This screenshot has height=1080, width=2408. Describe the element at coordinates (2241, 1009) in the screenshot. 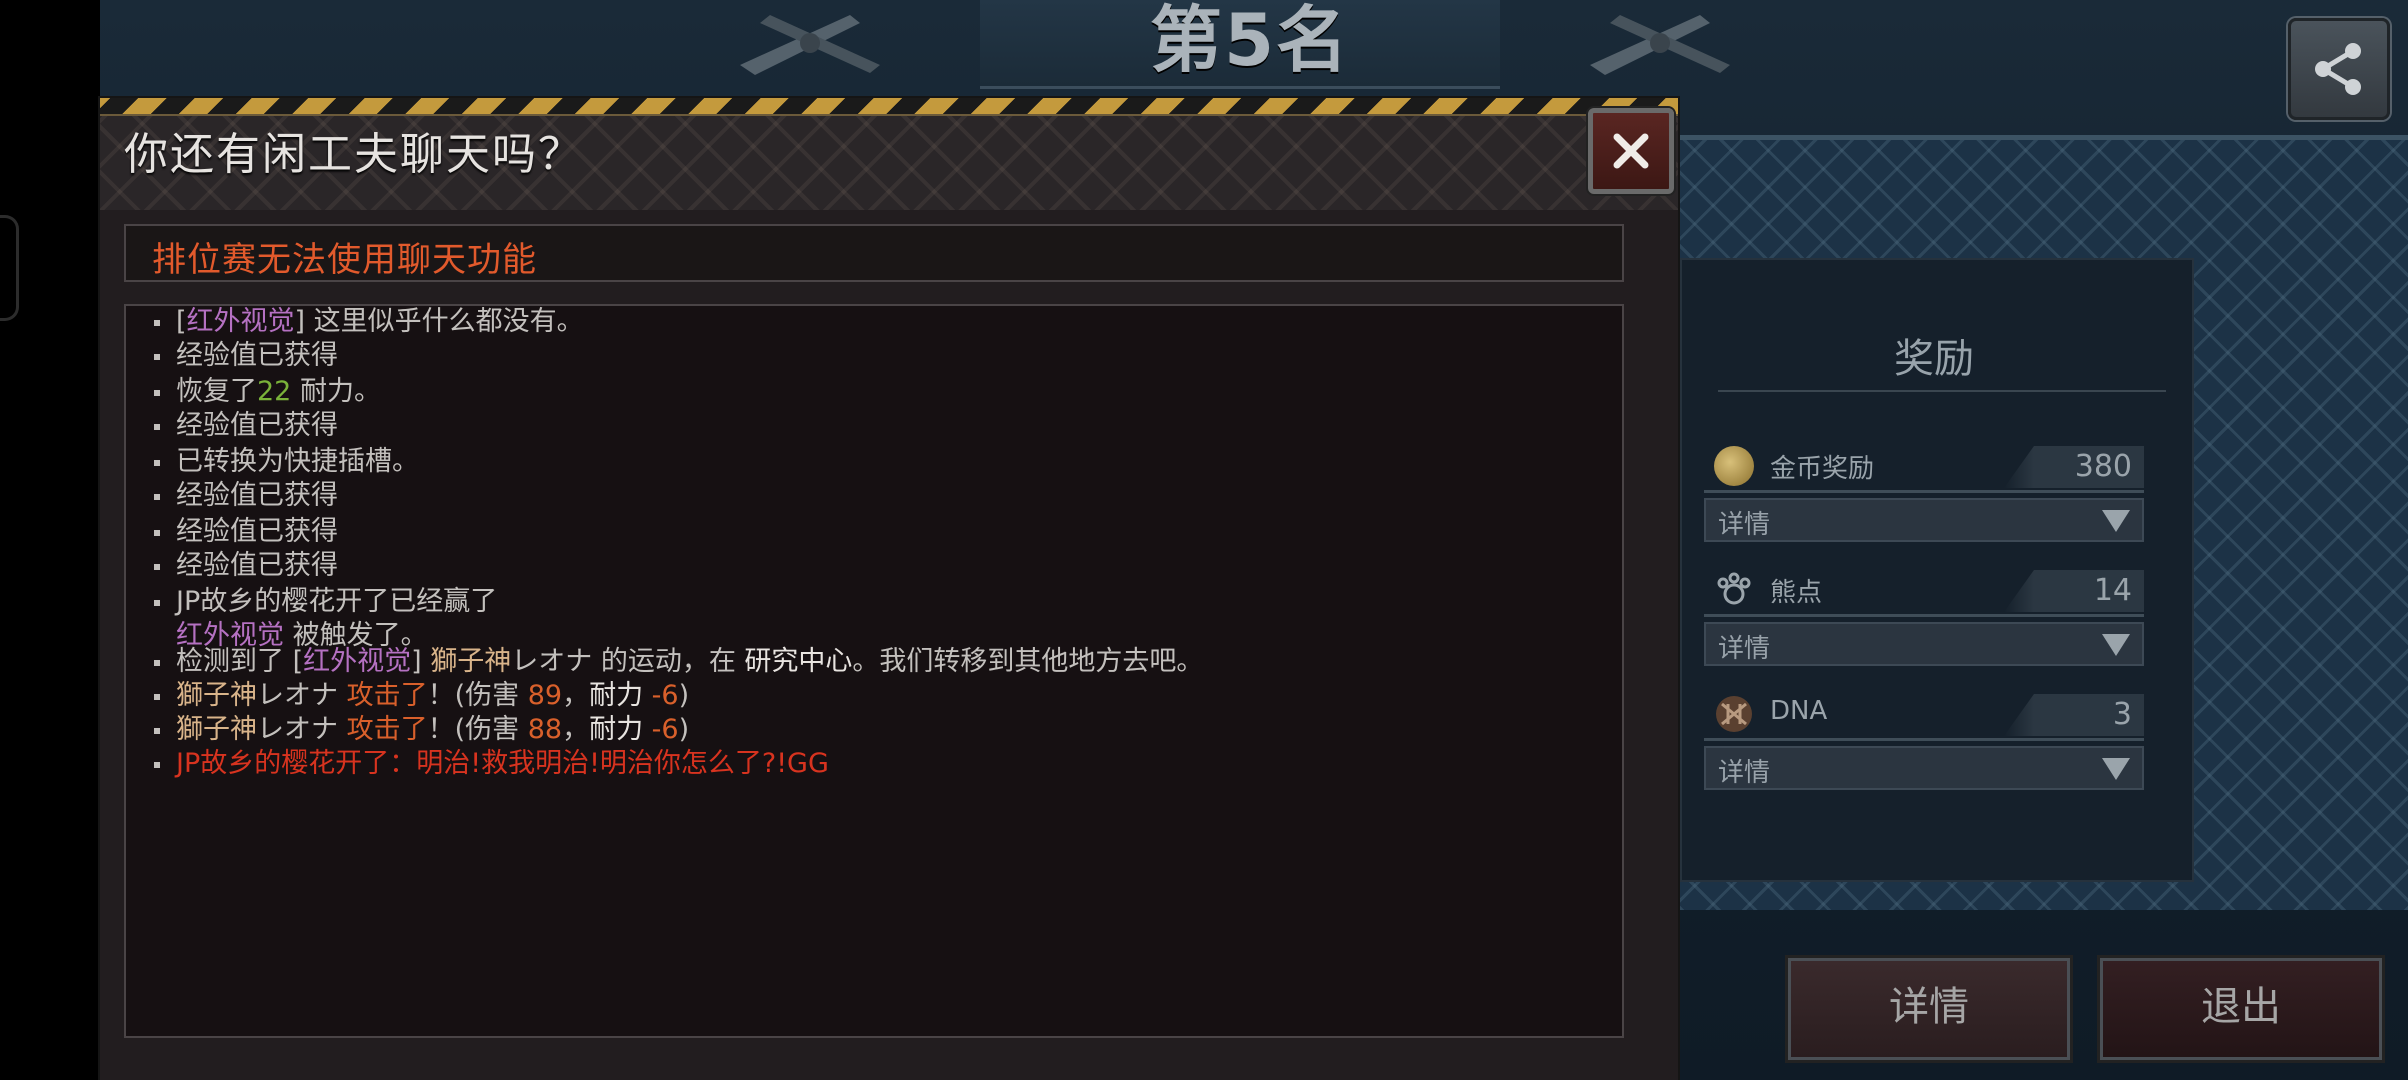

I see `exit-button: 退出` at that location.